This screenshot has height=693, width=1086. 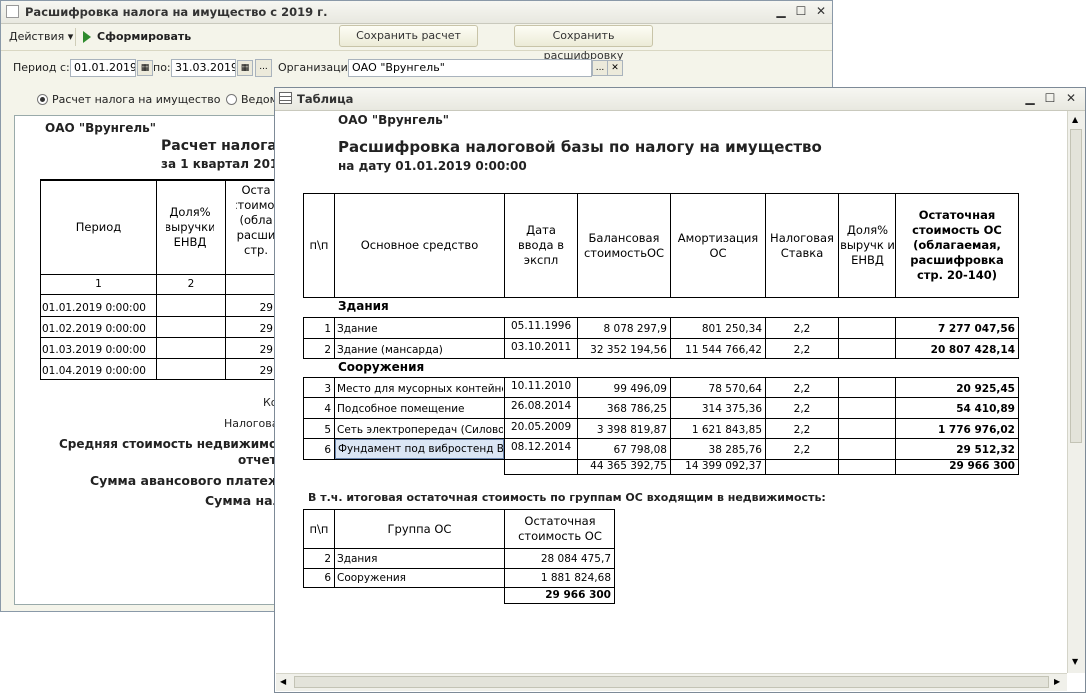 I want to click on table-icon, so click(x=285, y=98).